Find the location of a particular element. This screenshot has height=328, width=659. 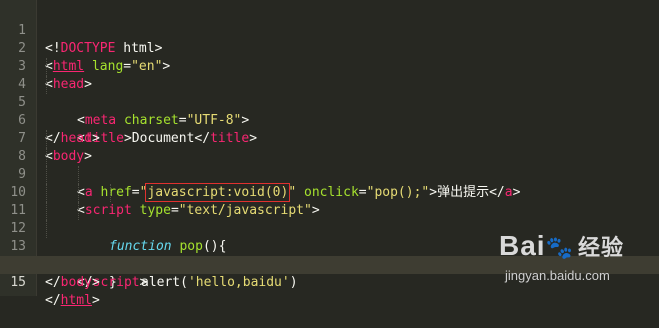

watermark-url: jingyan.baidu.com is located at coordinates (557, 275).